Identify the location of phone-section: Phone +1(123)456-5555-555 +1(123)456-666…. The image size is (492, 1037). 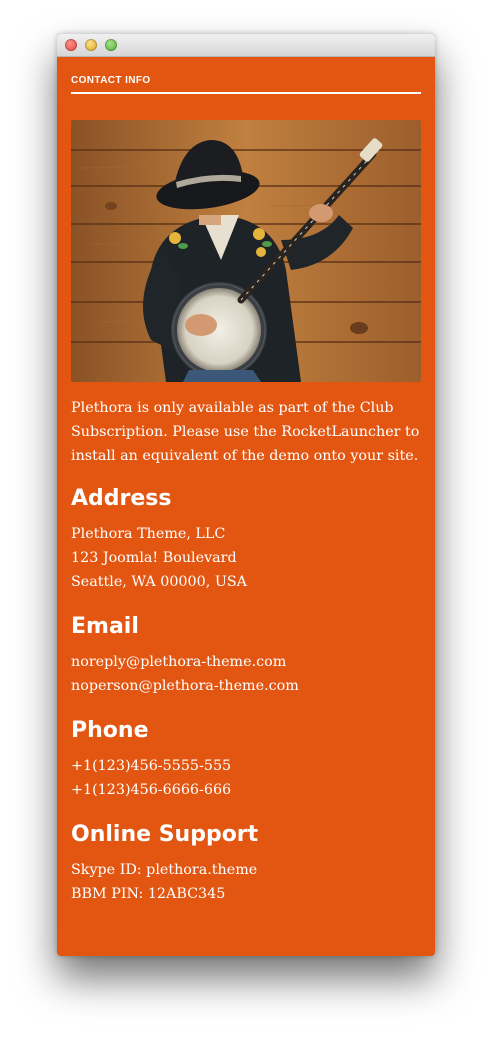
(246, 760).